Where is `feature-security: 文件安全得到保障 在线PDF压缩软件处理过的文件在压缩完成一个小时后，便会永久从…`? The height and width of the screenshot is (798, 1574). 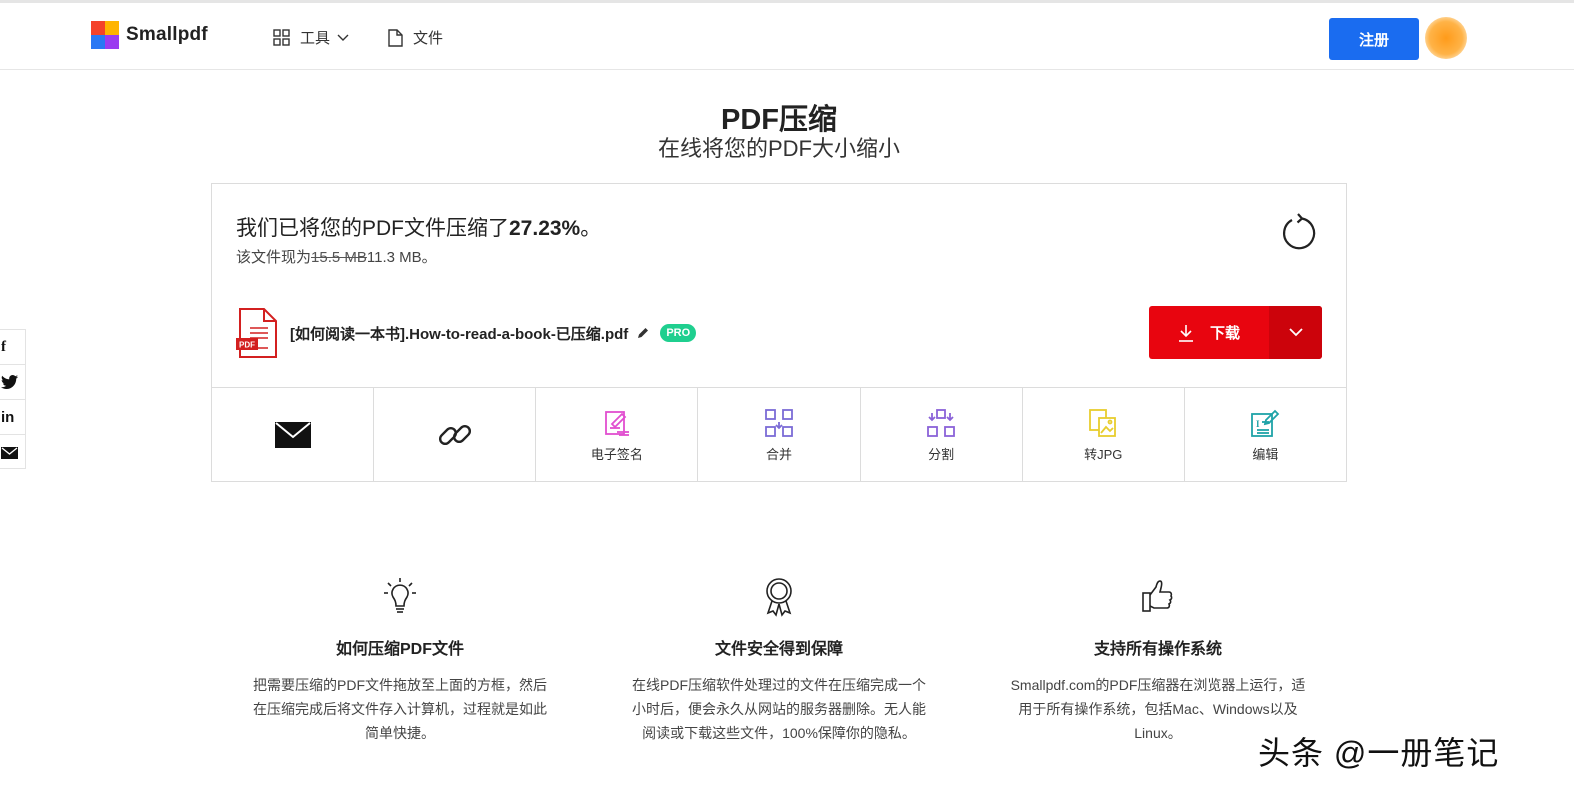 feature-security: 文件安全得到保障 在线PDF压缩软件处理过的文件在压缩完成一个小时后，便会永久从… is located at coordinates (779, 660).